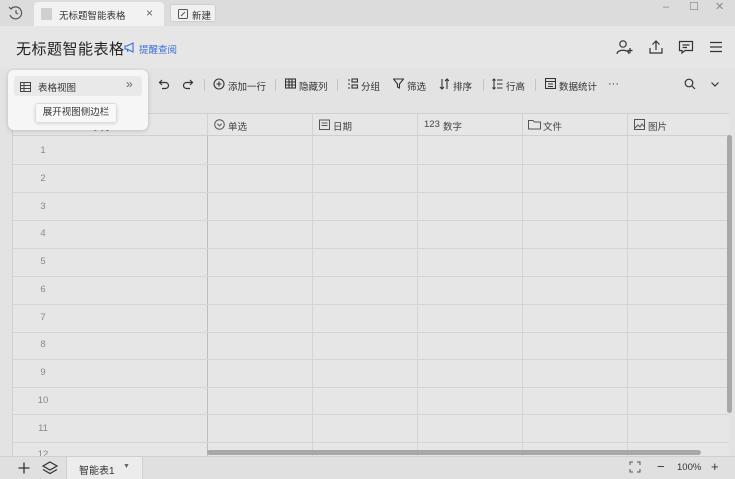 The height and width of the screenshot is (479, 735). Describe the element at coordinates (260, 125) in the screenshot. I see `column-header-single-select: 单选` at that location.